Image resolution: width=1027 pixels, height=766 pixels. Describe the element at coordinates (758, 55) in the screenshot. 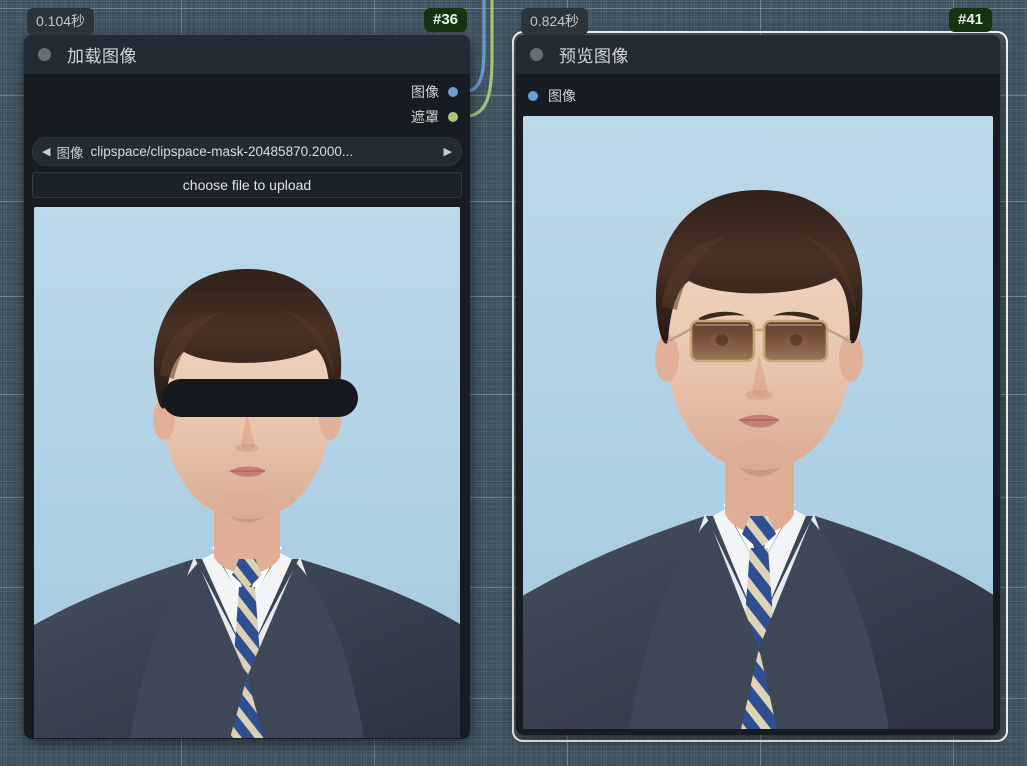

I see `node-title-bar: 预览图像` at that location.